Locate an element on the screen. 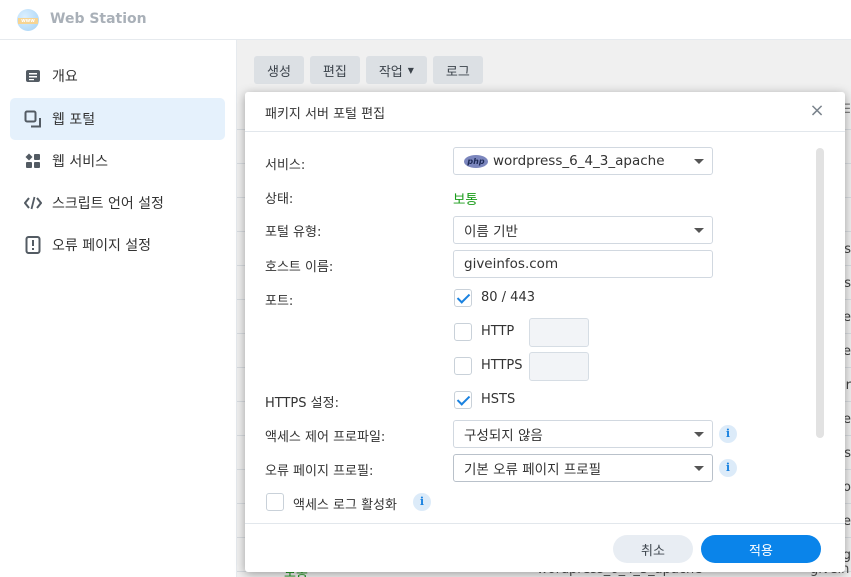 The height and width of the screenshot is (577, 851). error-page-profile-value: 기본 오류 페이지 프로필 is located at coordinates (533, 470).